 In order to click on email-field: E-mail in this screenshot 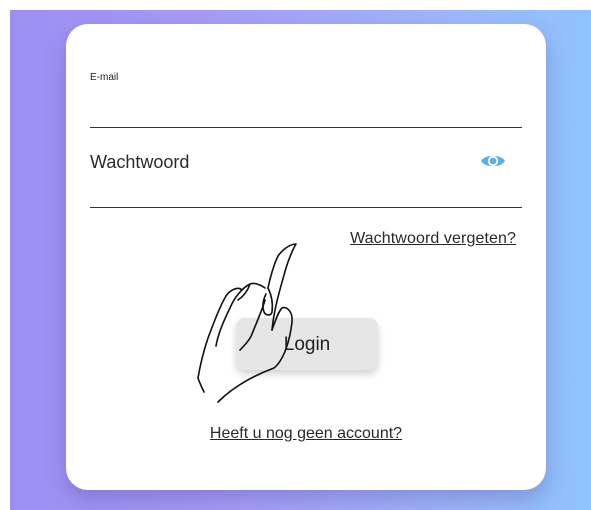, I will do `click(306, 93)`.